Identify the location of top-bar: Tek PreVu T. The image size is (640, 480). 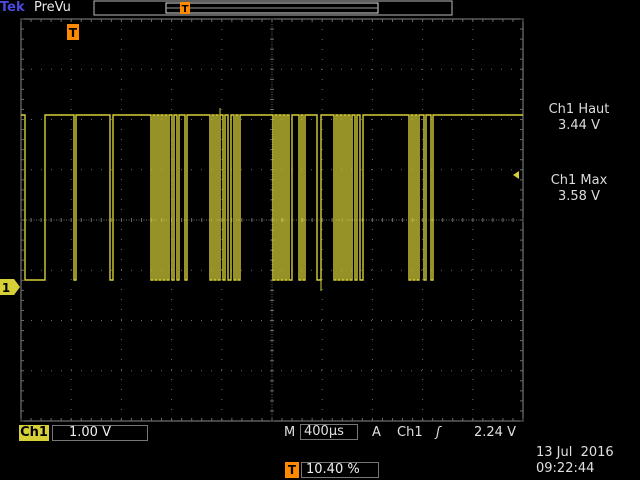
(320, 9).